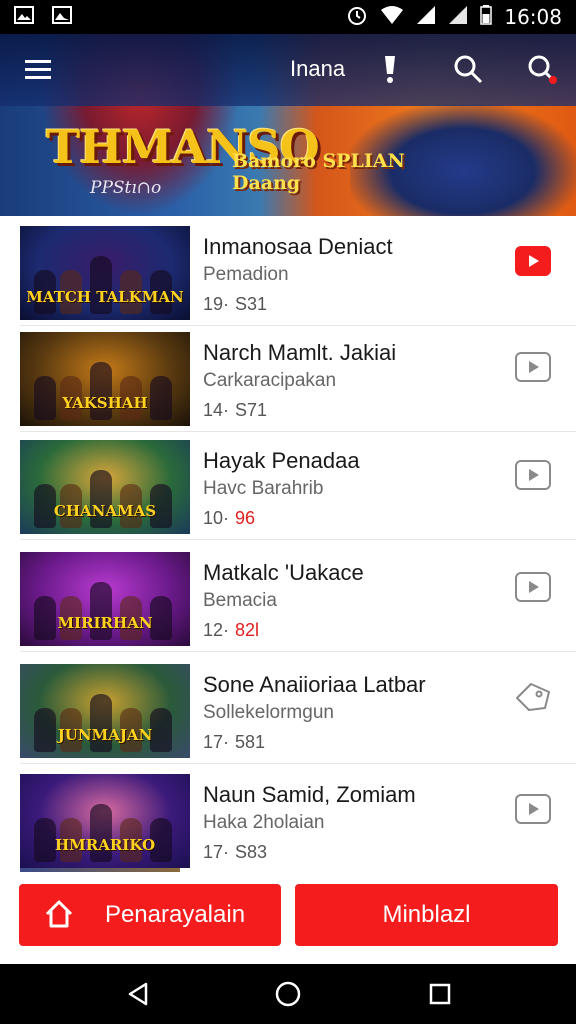  What do you see at coordinates (314, 685) in the screenshot?
I see `item-title: Sone Anaiioriaa Latbar` at bounding box center [314, 685].